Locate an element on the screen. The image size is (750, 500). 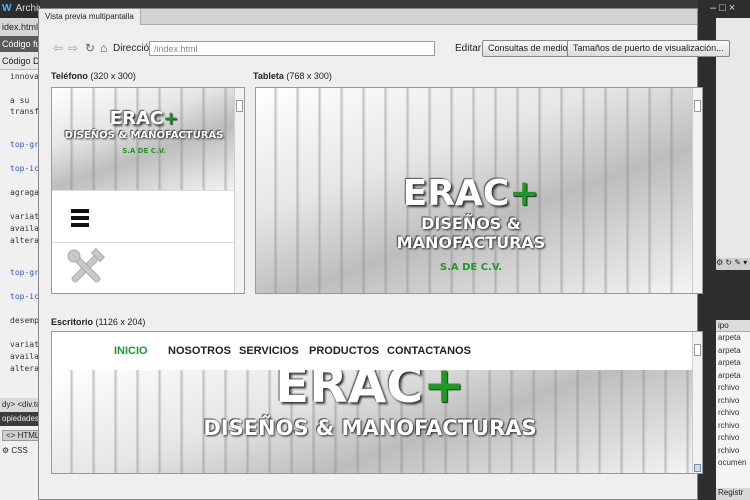
nav-productos: PRODUCTOS is located at coordinates (344, 351).